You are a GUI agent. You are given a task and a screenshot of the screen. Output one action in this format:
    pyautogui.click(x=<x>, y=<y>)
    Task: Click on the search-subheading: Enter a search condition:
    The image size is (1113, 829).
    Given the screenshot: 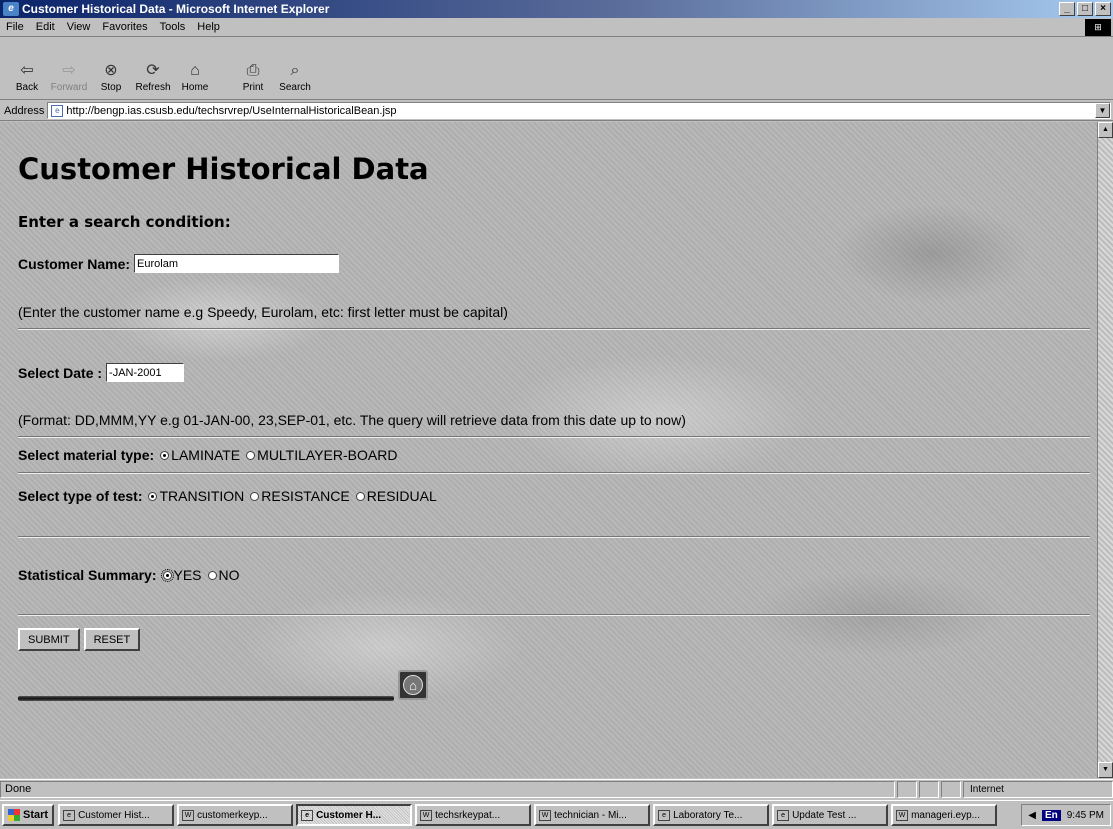 What is the action you would take?
    pyautogui.click(x=124, y=222)
    